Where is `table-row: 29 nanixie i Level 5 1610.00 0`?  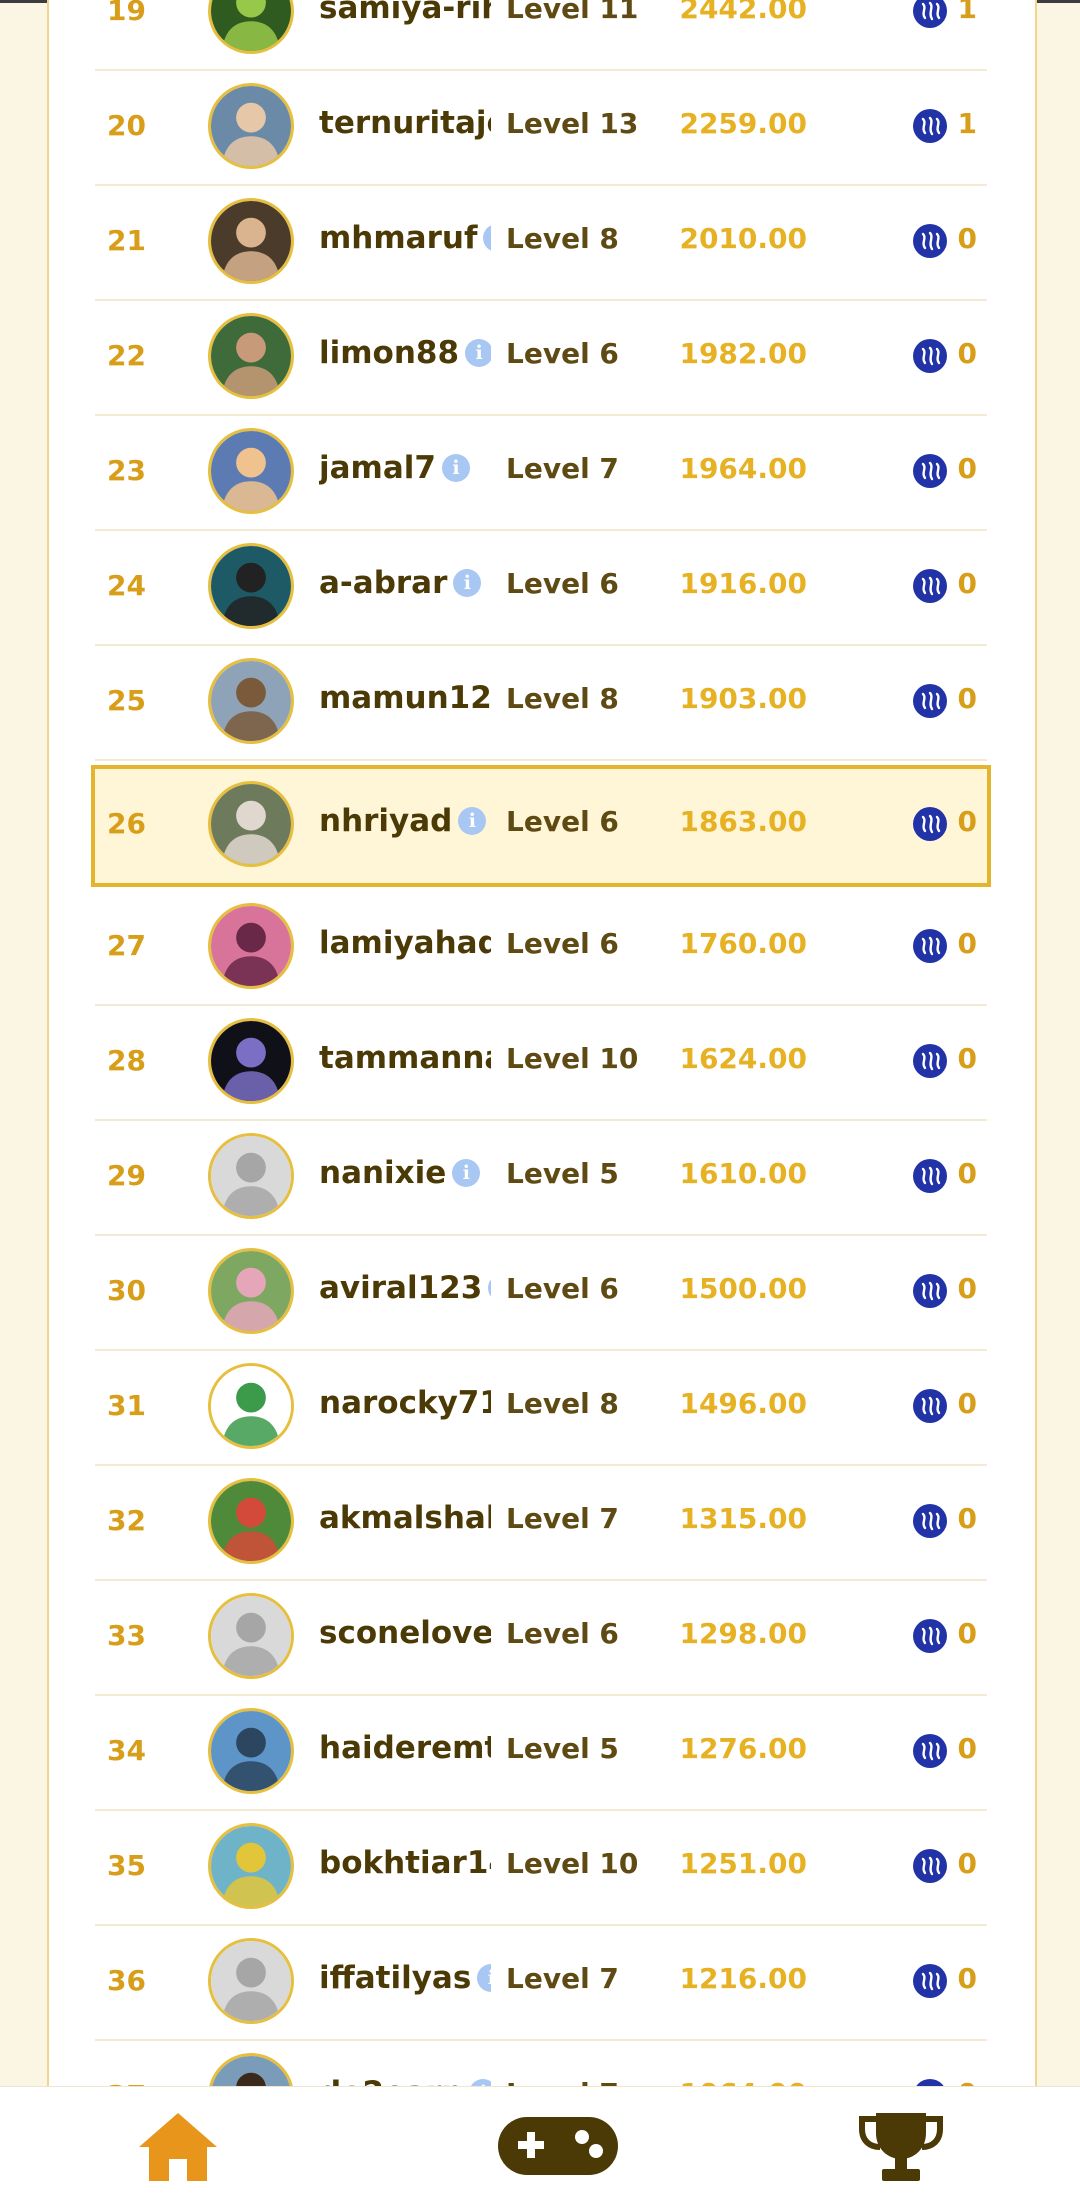
table-row: 29 nanixie i Level 5 1610.00 0 is located at coordinates (541, 1178).